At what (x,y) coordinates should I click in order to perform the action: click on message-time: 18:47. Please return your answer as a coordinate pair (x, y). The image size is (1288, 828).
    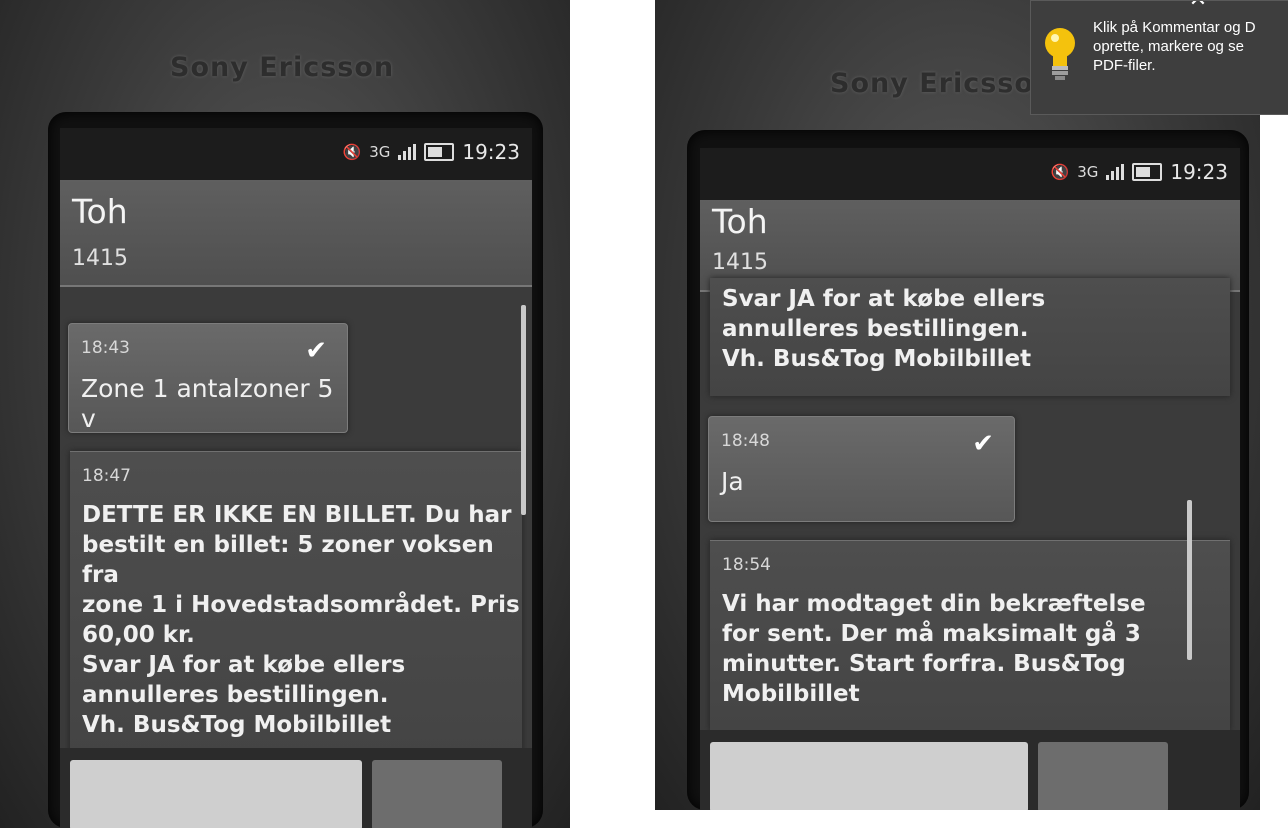
    Looking at the image, I should click on (106, 476).